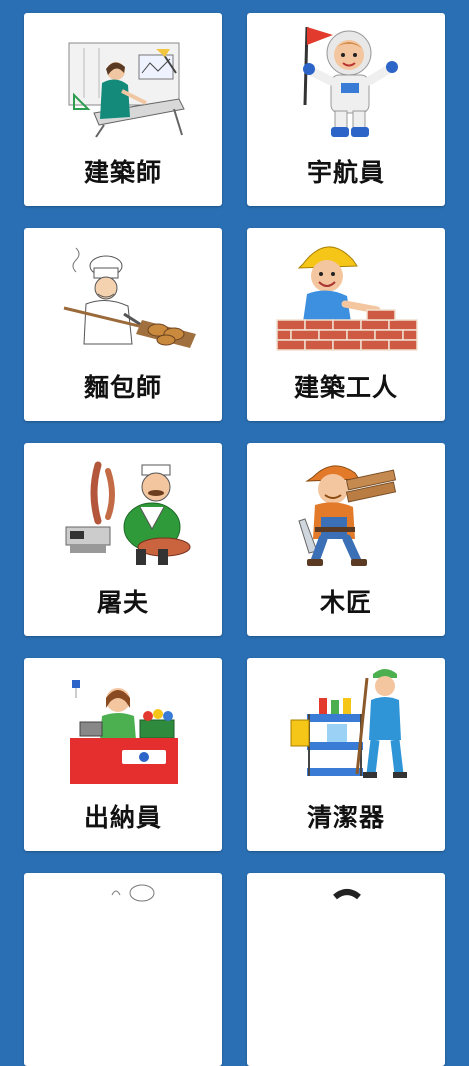  I want to click on carpenter-icon, so click(346, 508).